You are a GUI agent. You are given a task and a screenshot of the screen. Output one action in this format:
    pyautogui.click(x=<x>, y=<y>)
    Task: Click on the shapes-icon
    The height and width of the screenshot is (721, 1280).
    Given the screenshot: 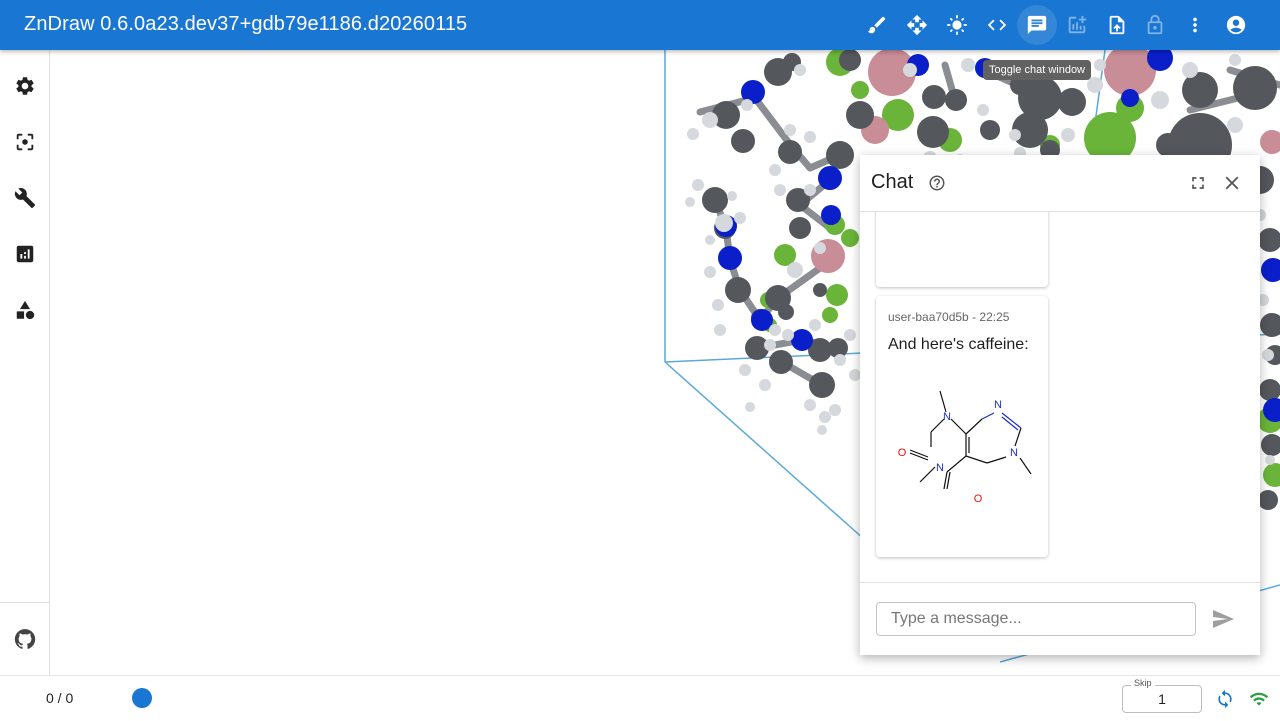 What is the action you would take?
    pyautogui.click(x=25, y=310)
    